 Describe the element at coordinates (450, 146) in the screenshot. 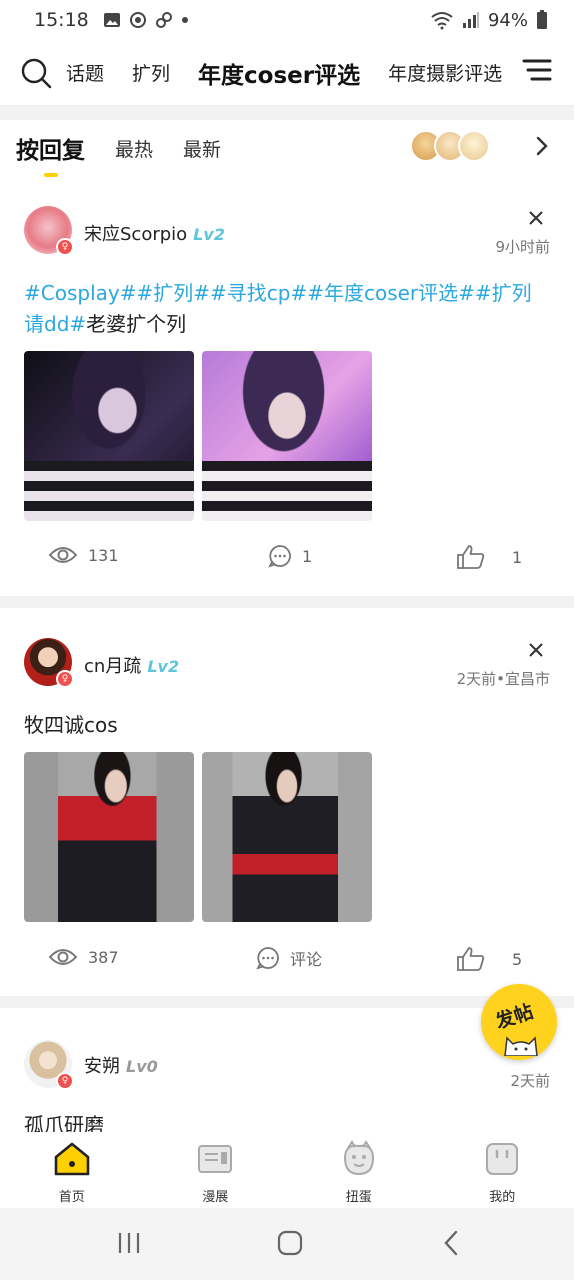

I see `participant-avatars` at that location.